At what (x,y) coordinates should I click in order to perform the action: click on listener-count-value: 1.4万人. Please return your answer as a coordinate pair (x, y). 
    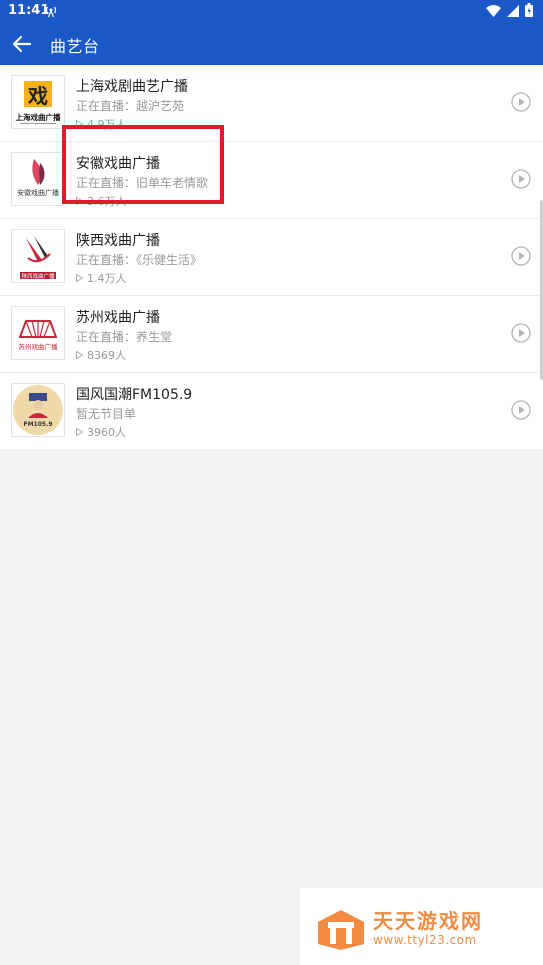
    Looking at the image, I should click on (107, 278).